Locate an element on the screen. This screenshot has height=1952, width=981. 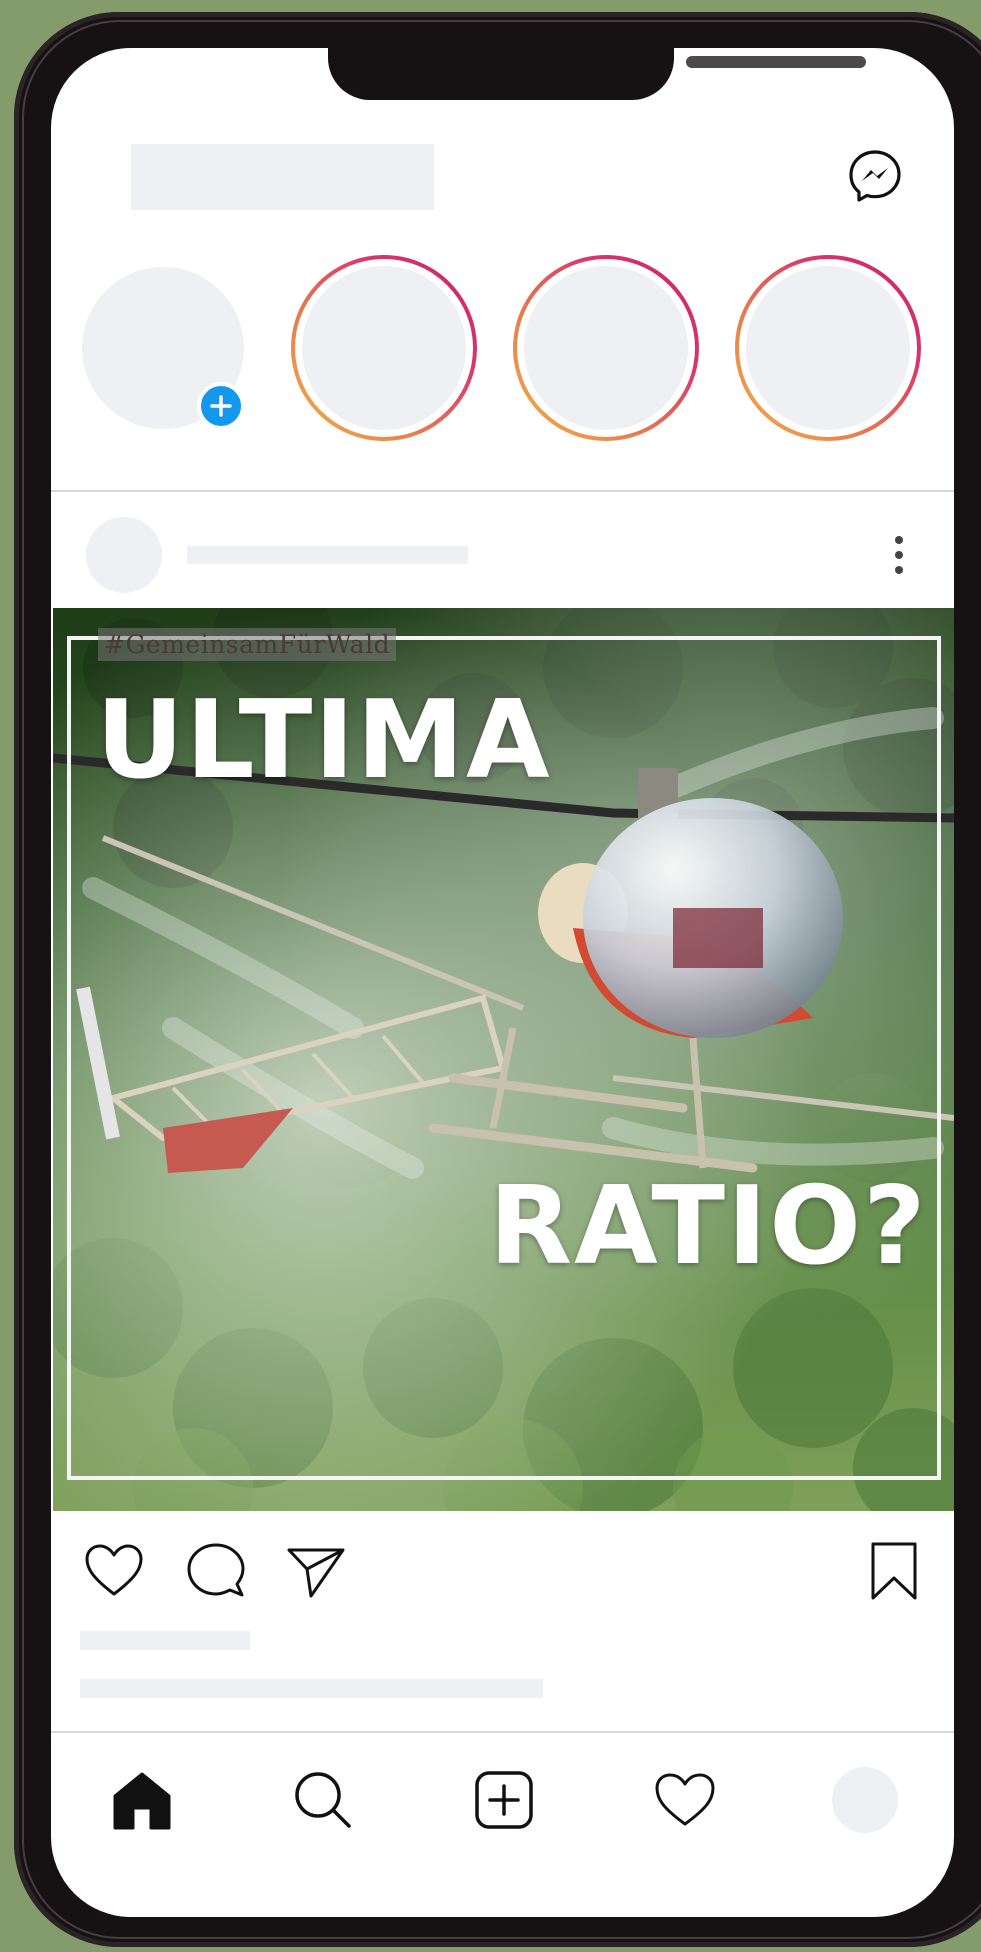
add-story-button is located at coordinates (221, 406).